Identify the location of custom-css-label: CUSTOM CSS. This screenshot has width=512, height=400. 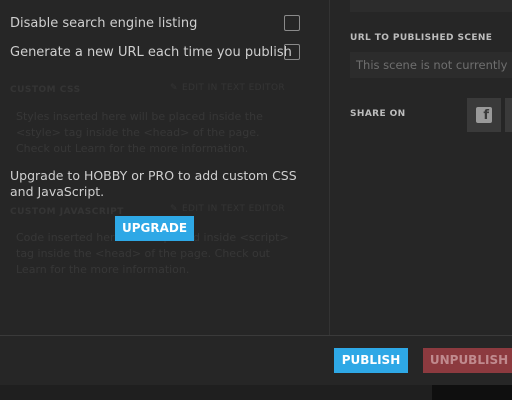
(45, 90).